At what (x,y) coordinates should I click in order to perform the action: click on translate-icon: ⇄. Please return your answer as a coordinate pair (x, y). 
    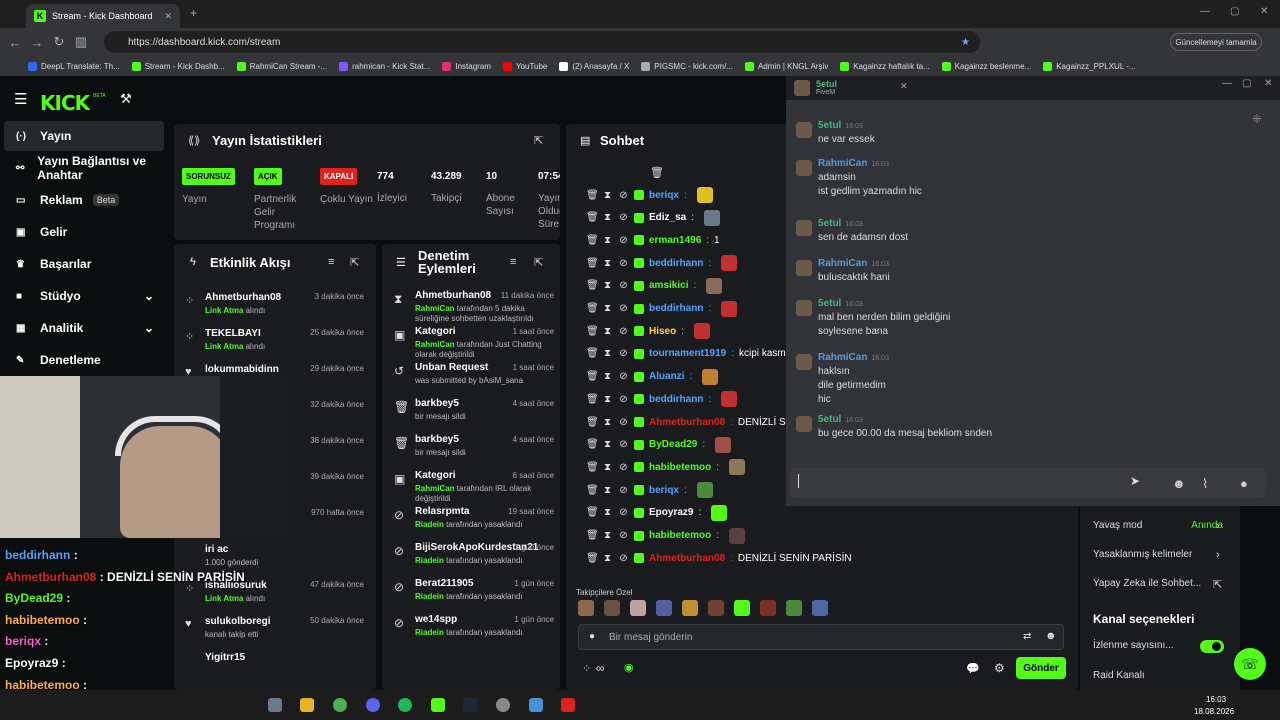
    Looking at the image, I should click on (1027, 636).